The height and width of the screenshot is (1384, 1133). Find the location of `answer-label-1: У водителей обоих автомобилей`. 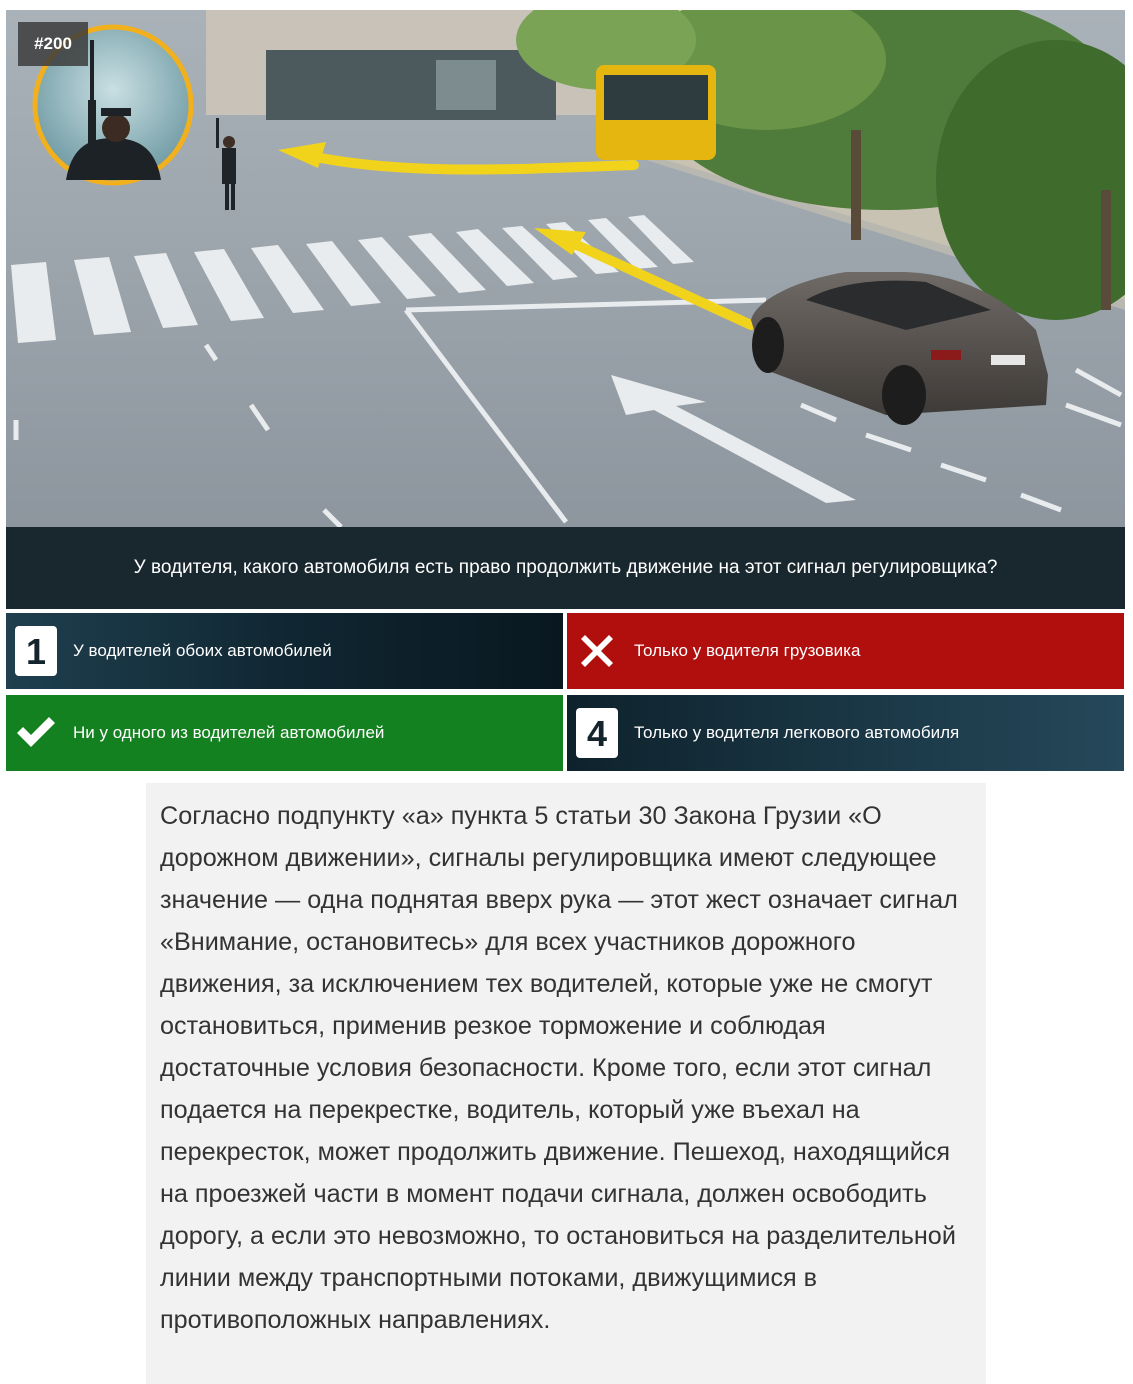

answer-label-1: У водителей обоих автомобилей is located at coordinates (202, 650).